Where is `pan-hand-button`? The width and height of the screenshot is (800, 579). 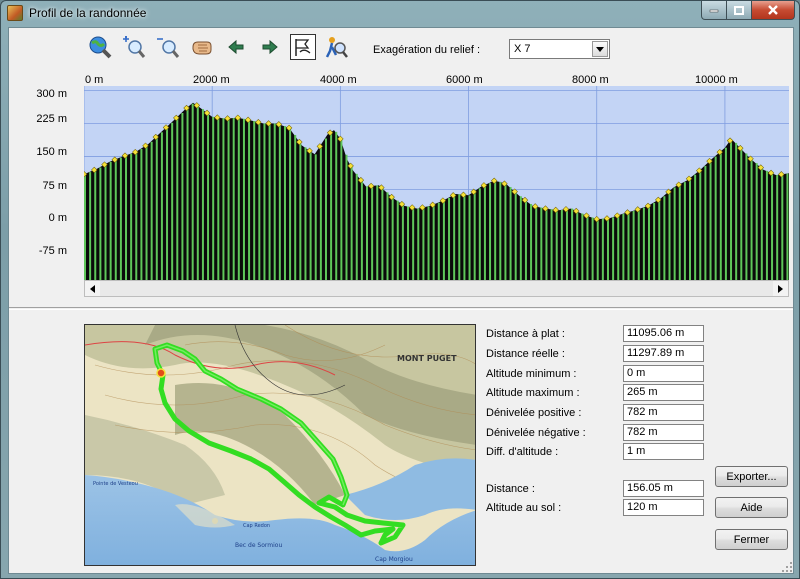
pan-hand-button is located at coordinates (202, 47).